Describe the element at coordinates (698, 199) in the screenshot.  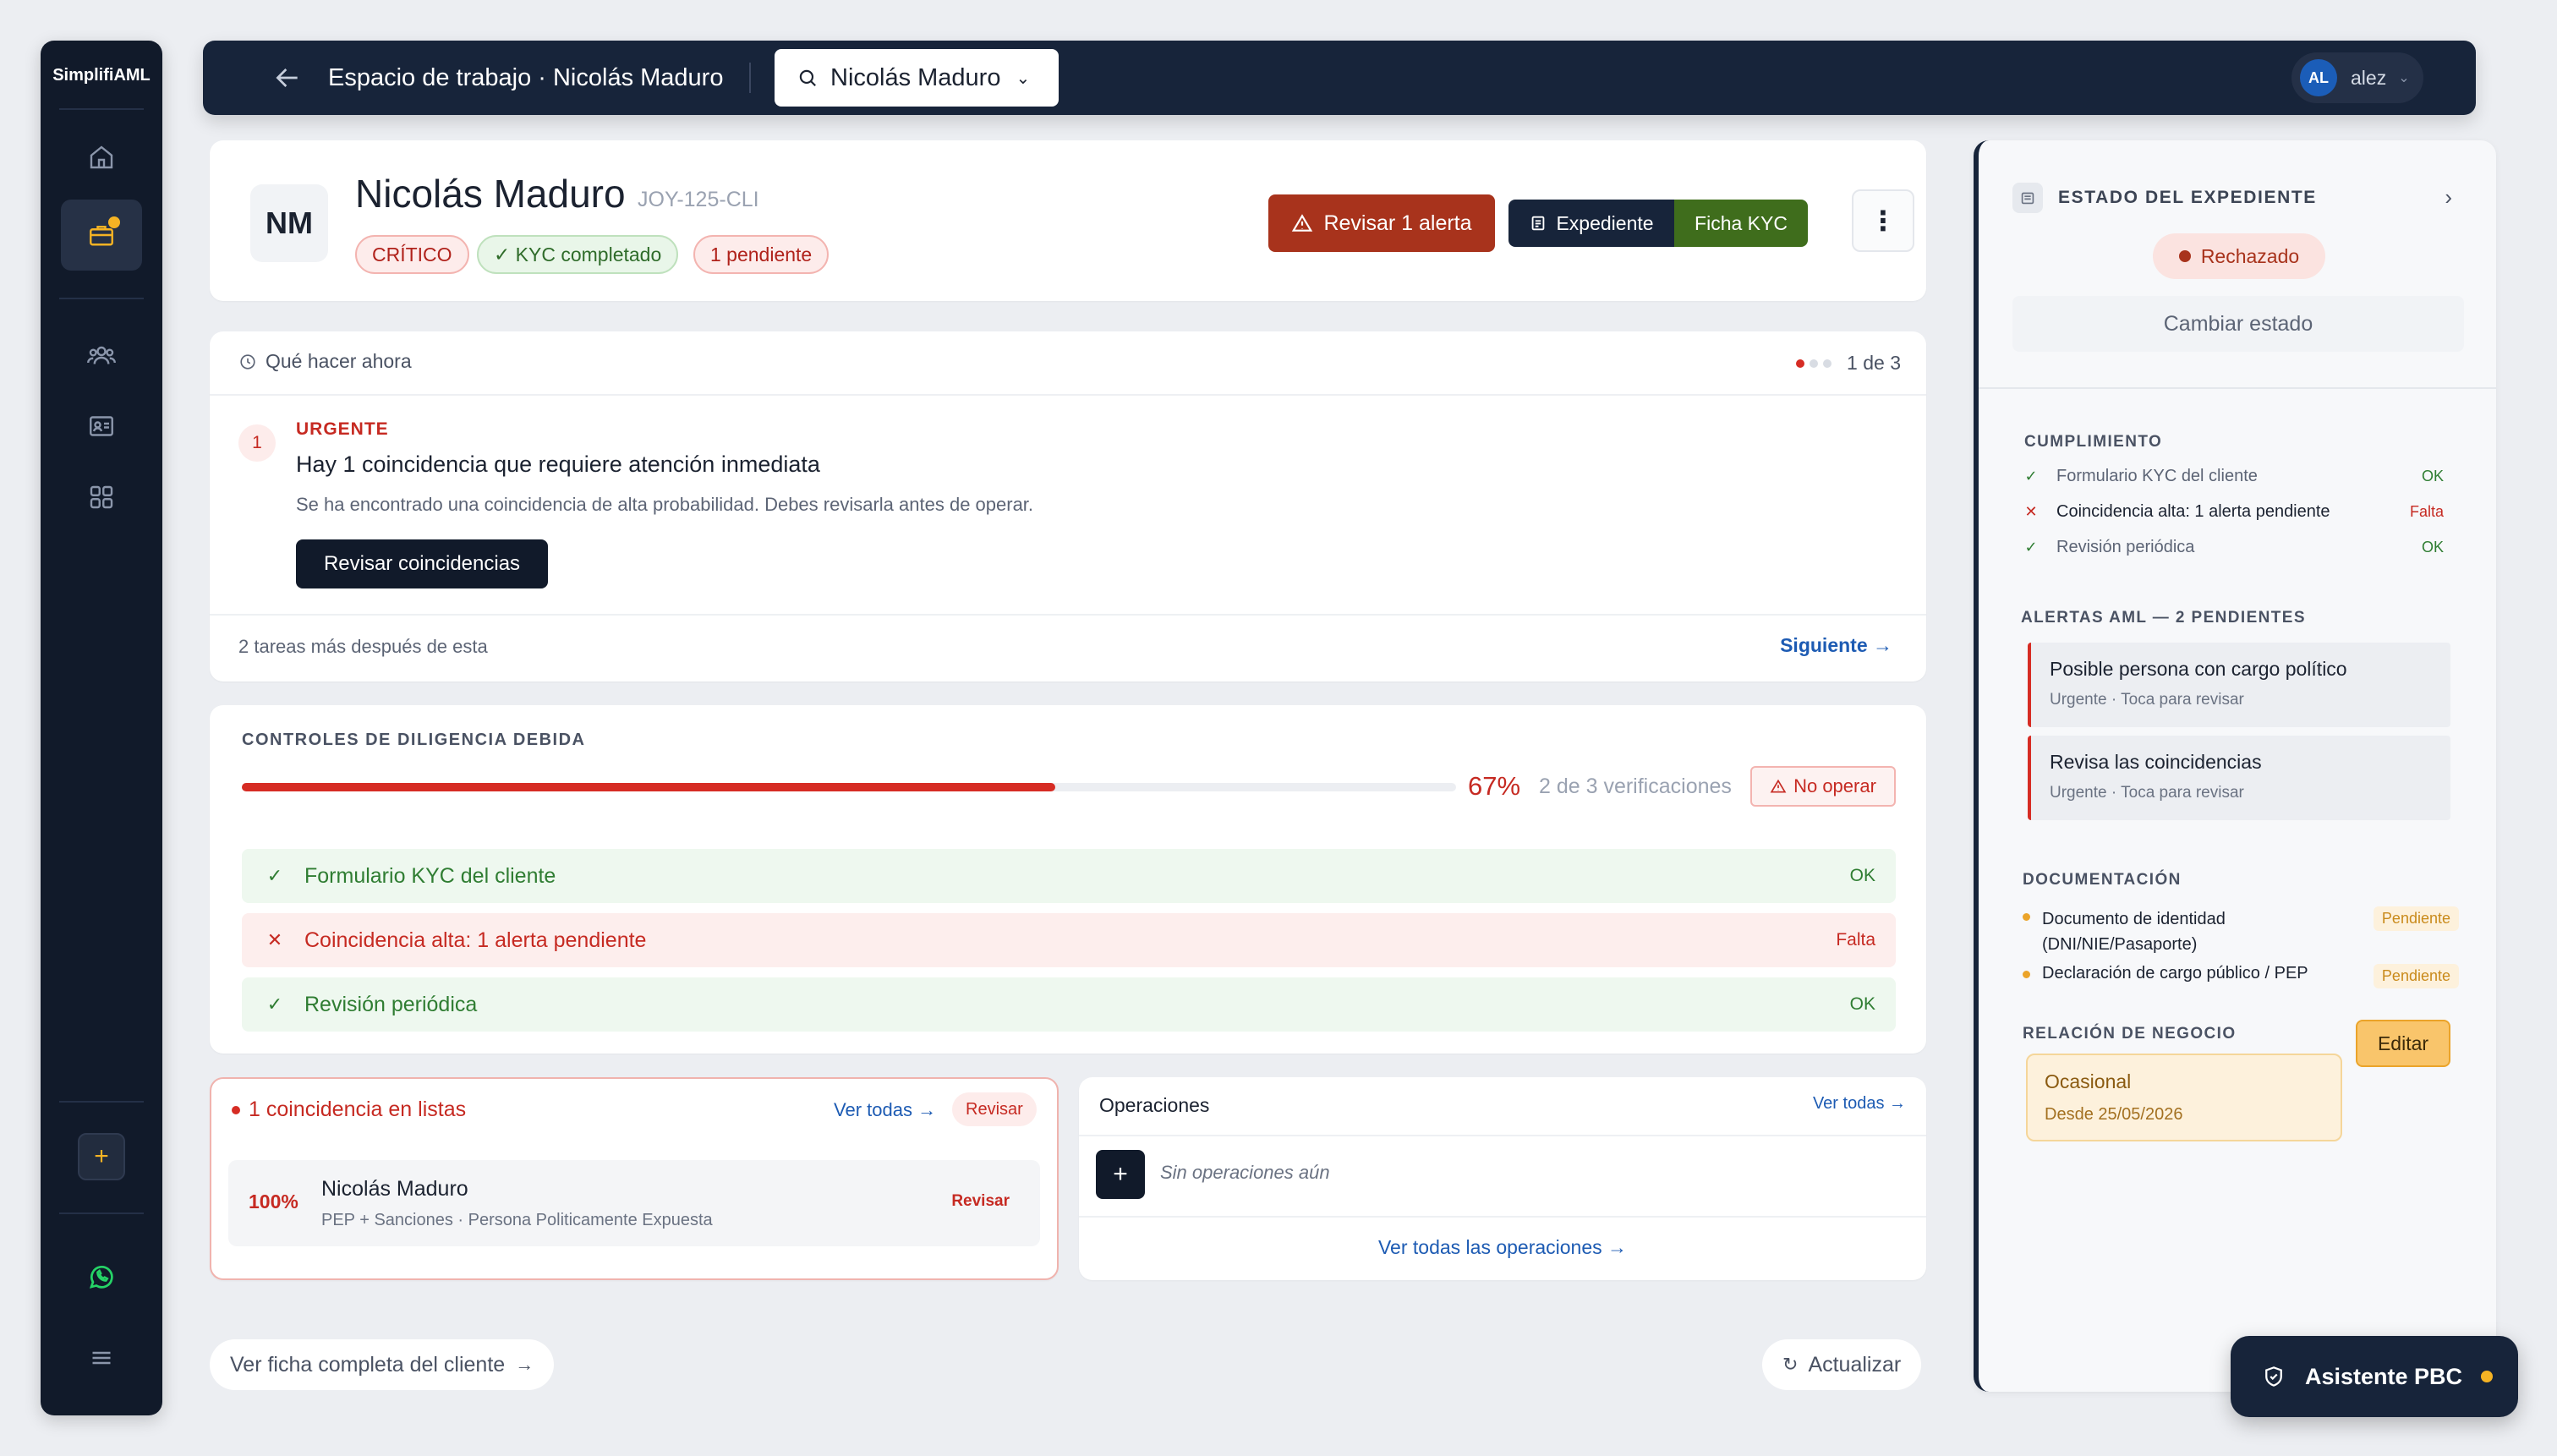
I see `client-code: JOY-125-CLI` at that location.